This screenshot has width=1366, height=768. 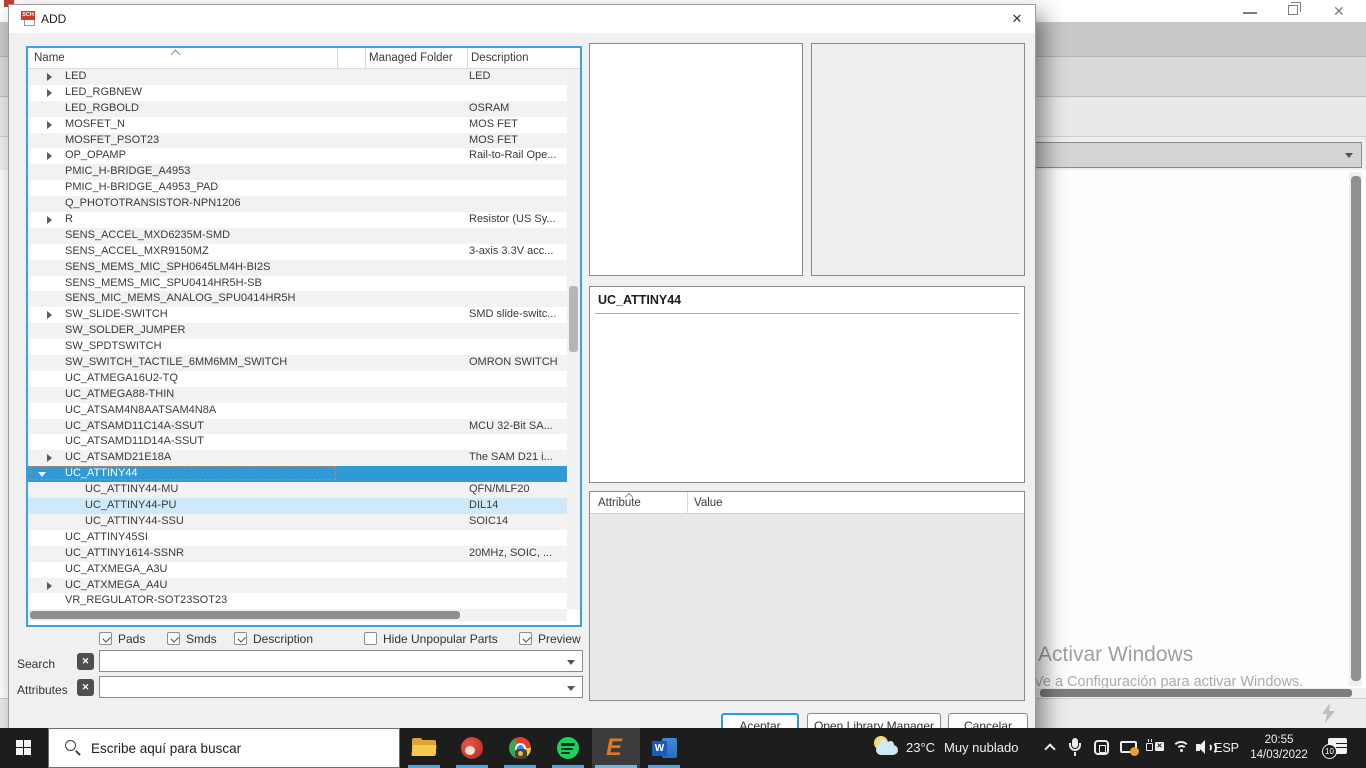 I want to click on column-header-name: Name, so click(x=49, y=58).